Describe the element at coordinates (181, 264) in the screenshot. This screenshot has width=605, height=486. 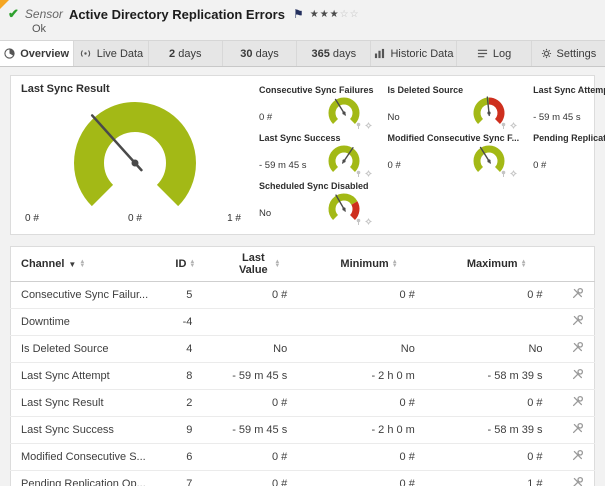
I see `col-header-label: ID` at that location.